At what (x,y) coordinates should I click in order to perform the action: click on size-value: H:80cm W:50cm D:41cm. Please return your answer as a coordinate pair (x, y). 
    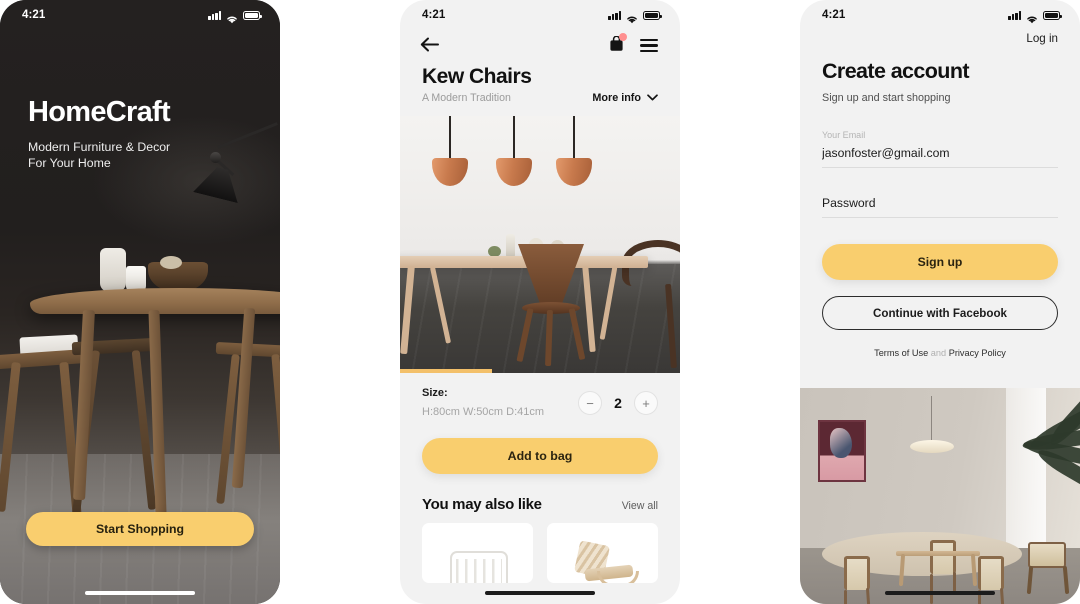
    Looking at the image, I should click on (483, 412).